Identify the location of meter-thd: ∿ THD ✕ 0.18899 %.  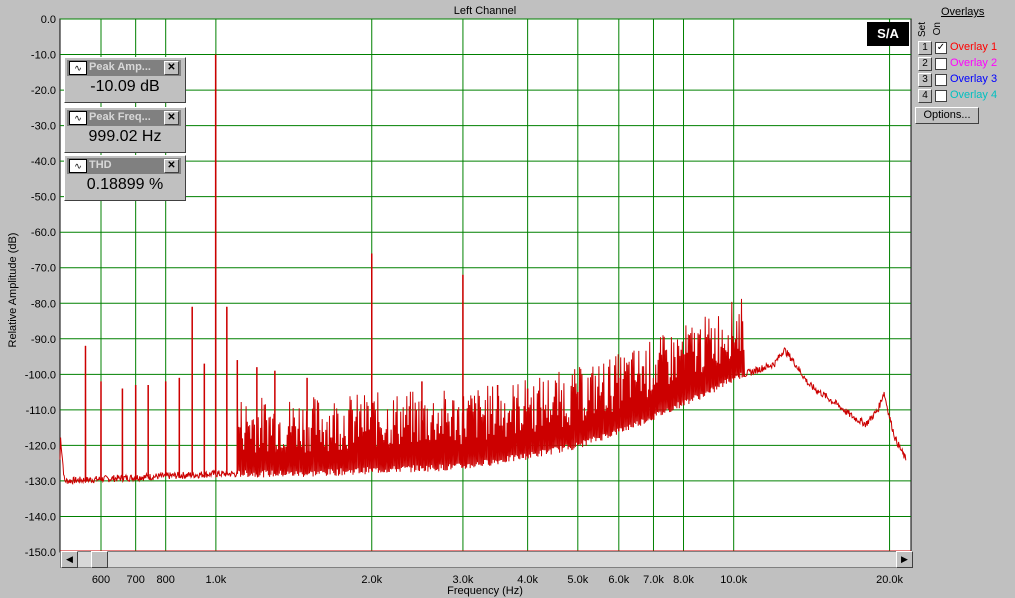
(125, 178).